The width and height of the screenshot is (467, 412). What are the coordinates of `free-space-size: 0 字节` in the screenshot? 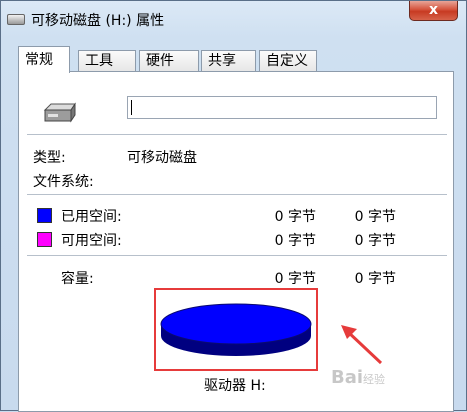 It's located at (375, 241).